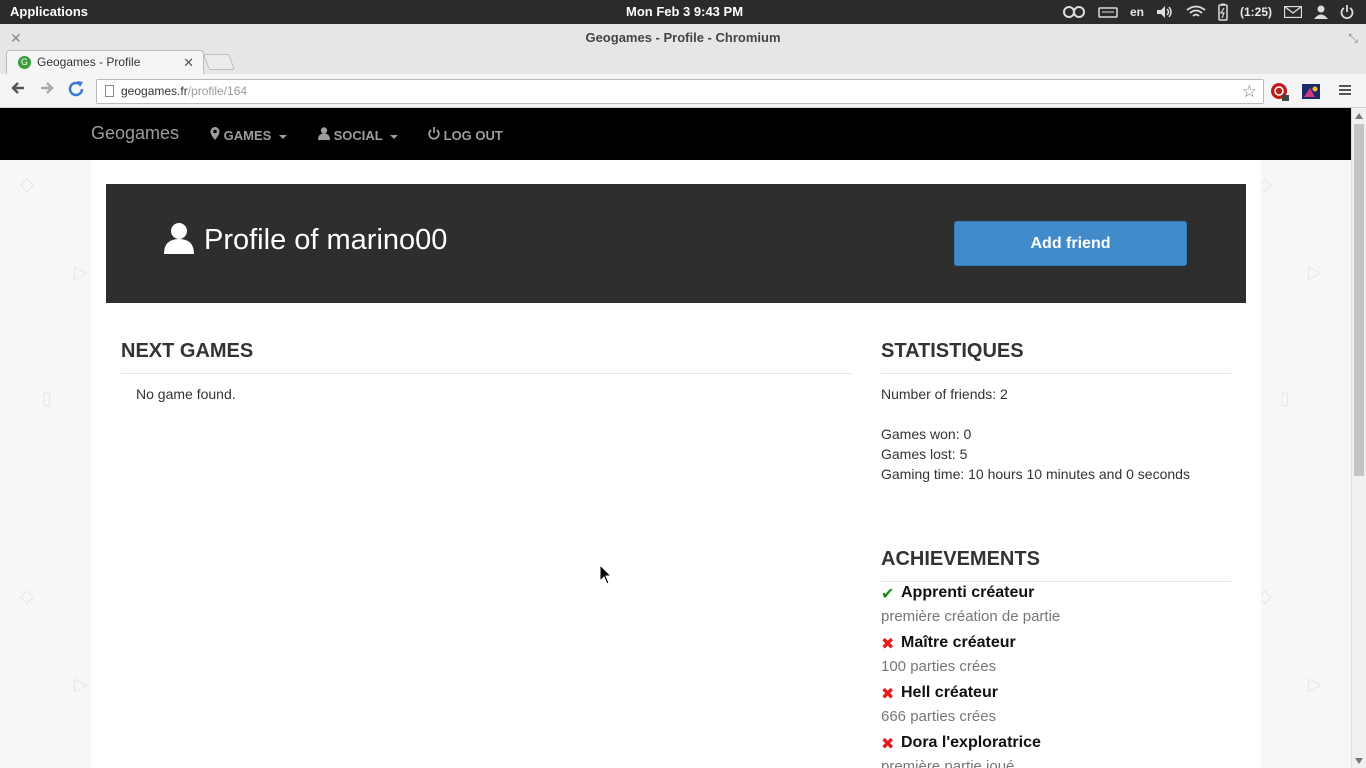 The image size is (1366, 768). Describe the element at coordinates (675, 134) in the screenshot. I see `site-navbar: Geogames GAMES SOCIAL LOG OUT` at that location.